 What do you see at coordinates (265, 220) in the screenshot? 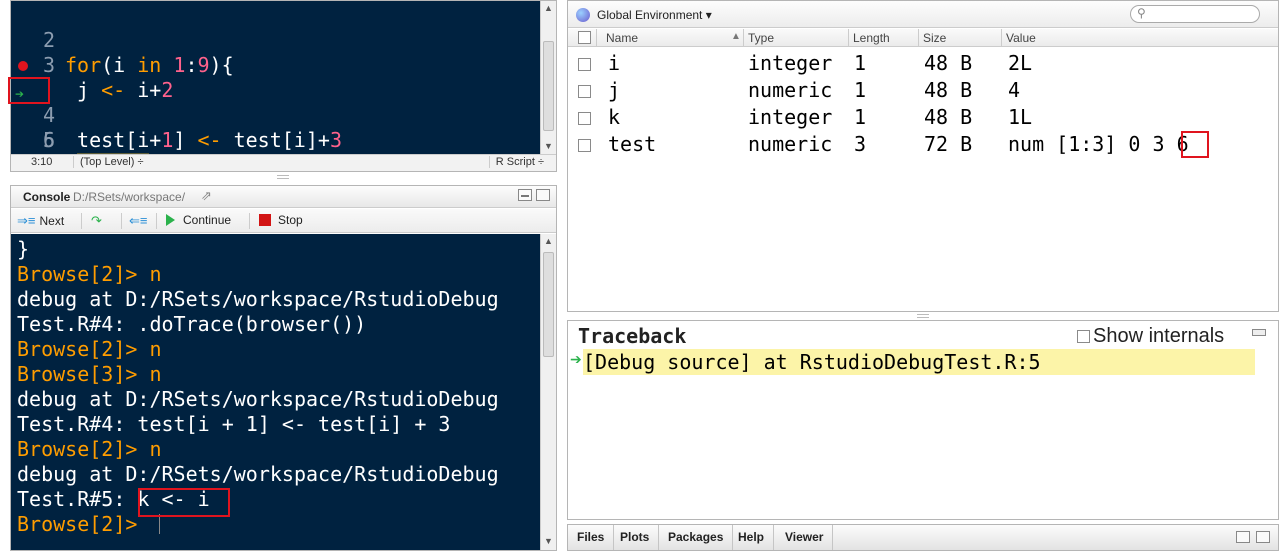
I see `stop-icon` at bounding box center [265, 220].